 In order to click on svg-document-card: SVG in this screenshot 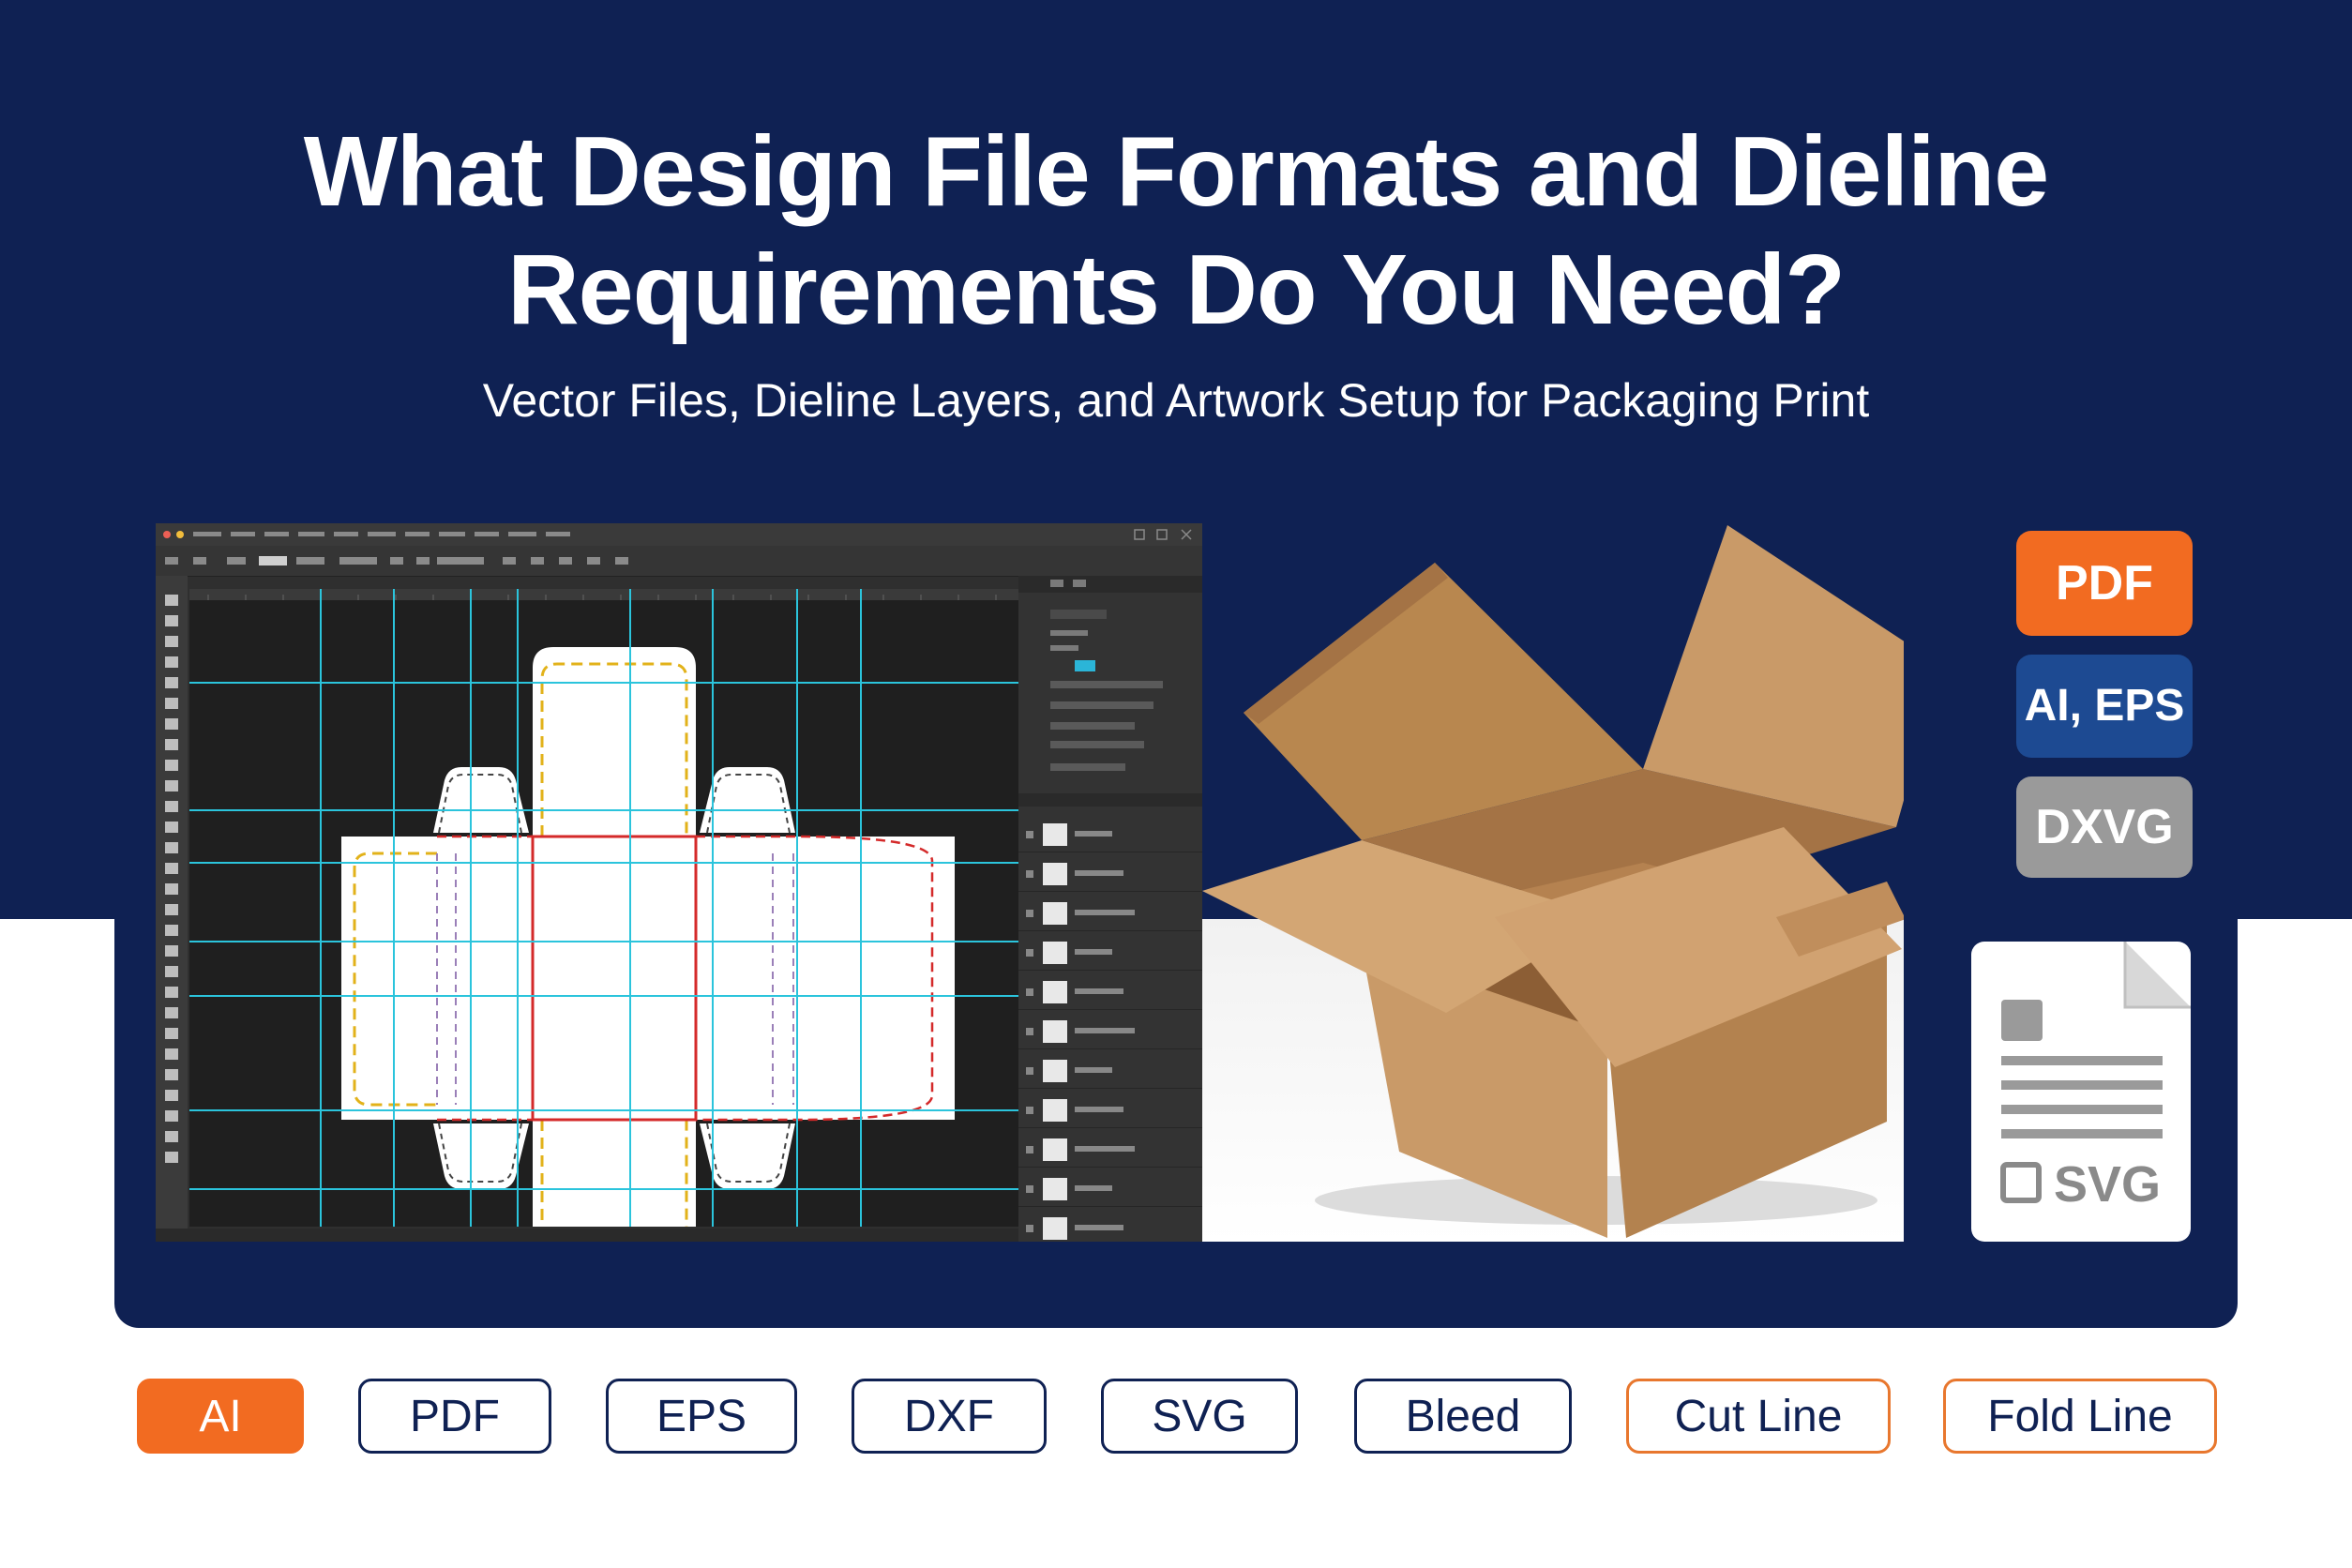, I will do `click(2081, 1092)`.